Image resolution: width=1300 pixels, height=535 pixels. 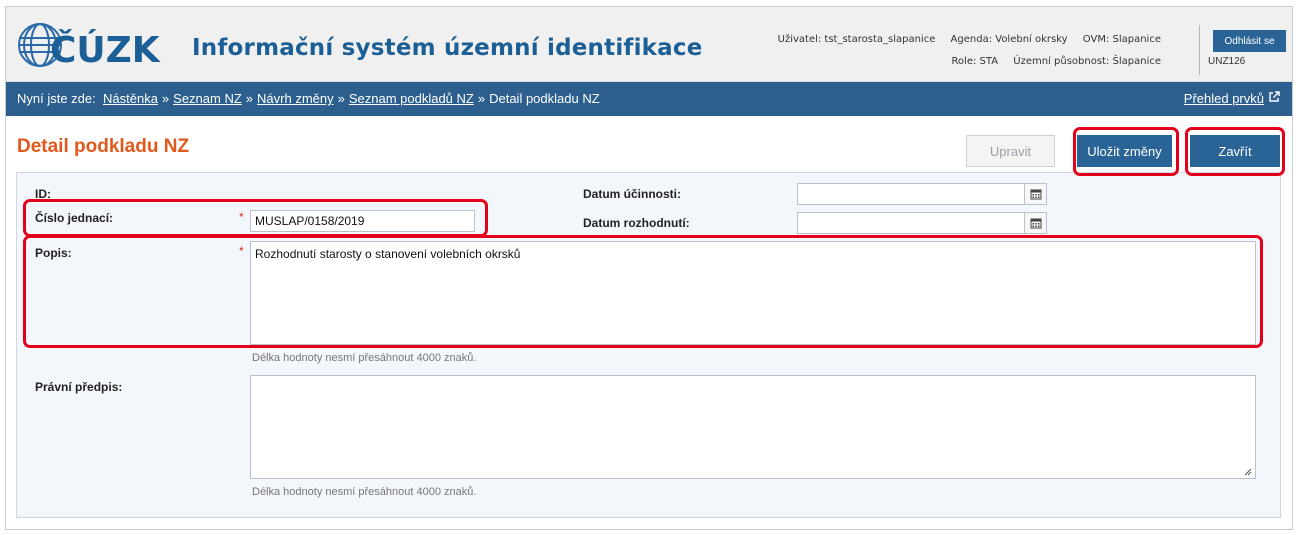 What do you see at coordinates (79, 387) in the screenshot?
I see `legal-label: Právní předpis:` at bounding box center [79, 387].